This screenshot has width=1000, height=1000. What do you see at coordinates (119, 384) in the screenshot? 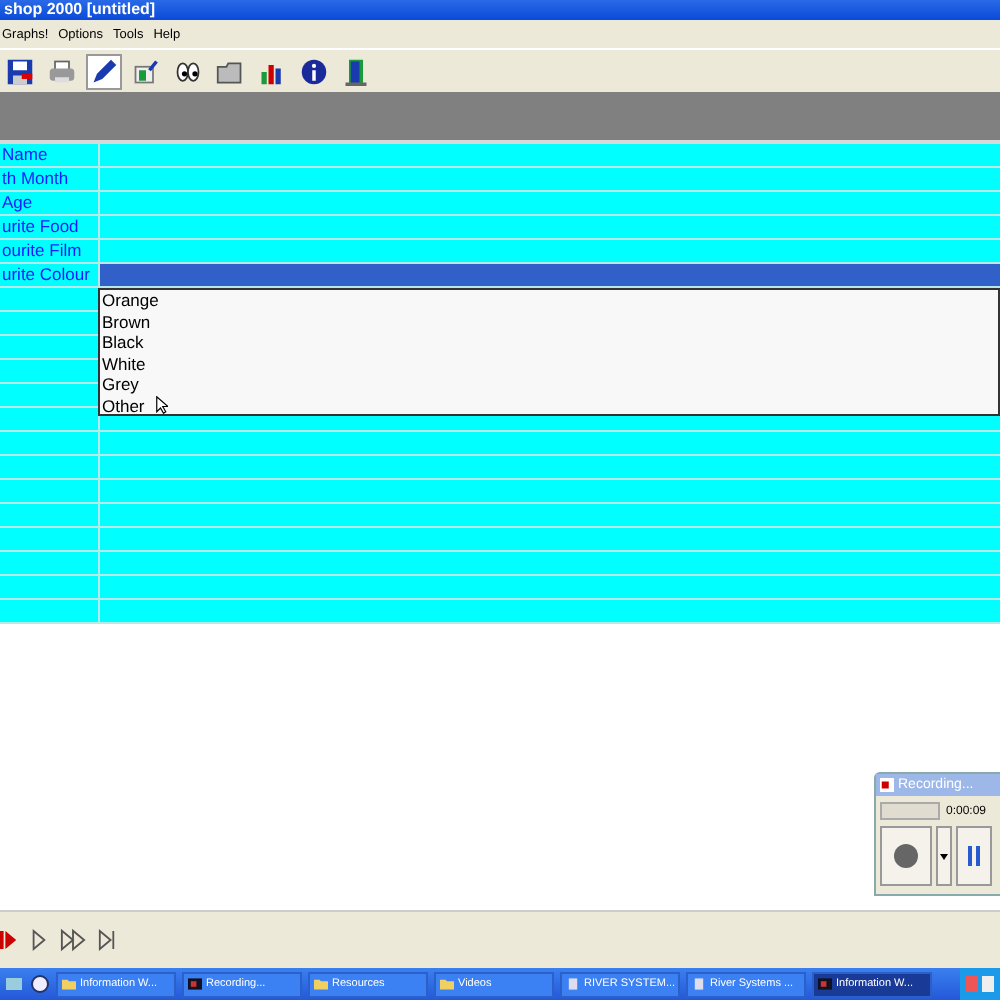
I see `dropdown-option: Grey` at bounding box center [119, 384].